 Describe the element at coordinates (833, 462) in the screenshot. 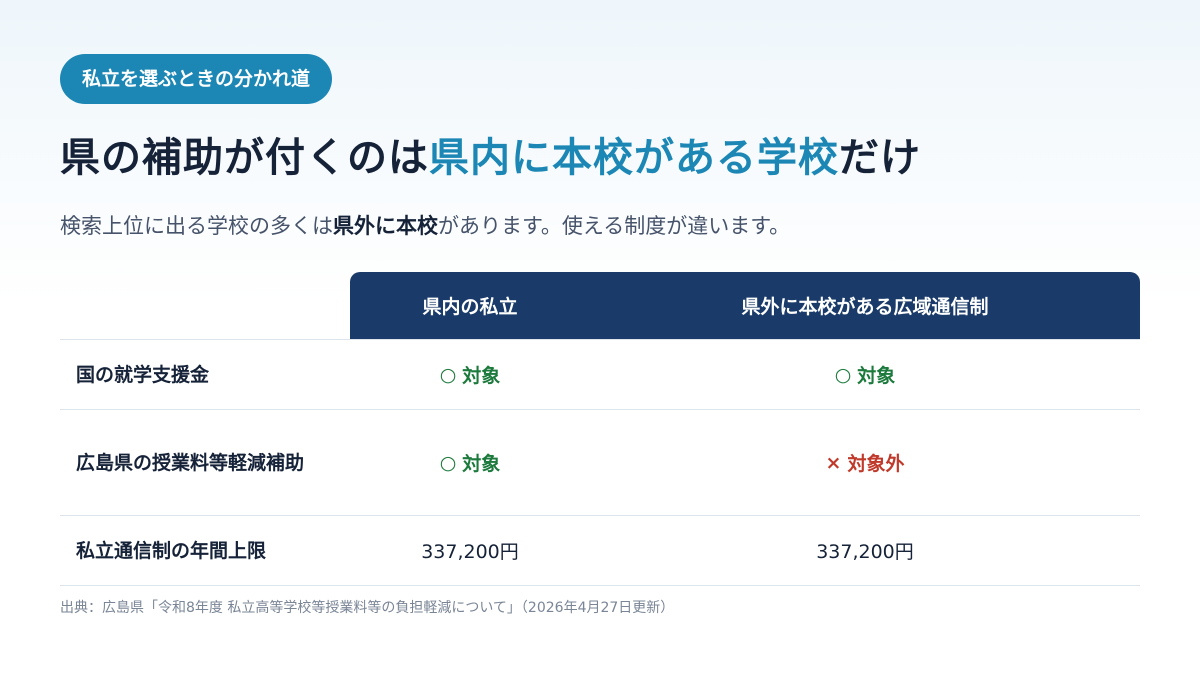

I see `cross-icon: ×` at that location.